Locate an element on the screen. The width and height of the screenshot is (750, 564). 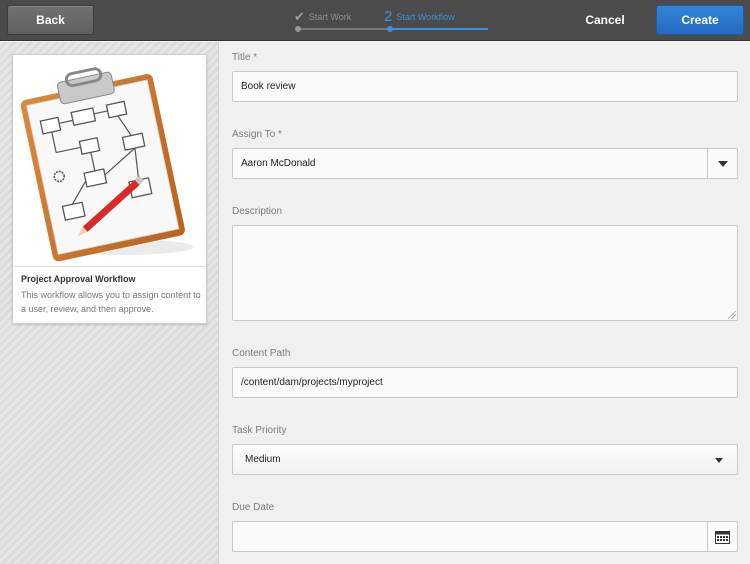
content-path-input: /content/dam/projects/myproject is located at coordinates (485, 382).